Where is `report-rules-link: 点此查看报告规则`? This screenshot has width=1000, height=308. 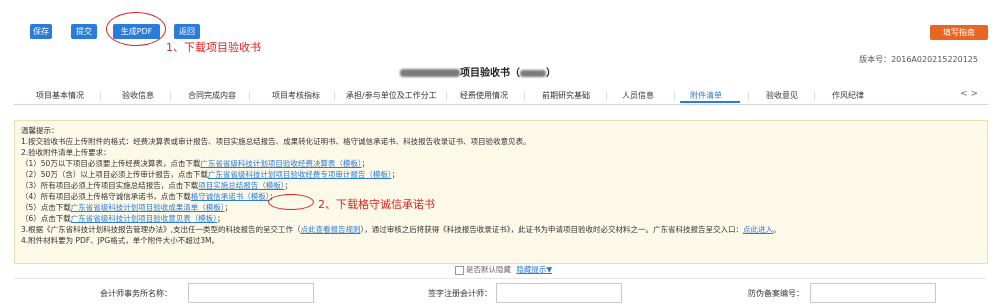
report-rules-link: 点此查看报告规则 is located at coordinates (331, 229).